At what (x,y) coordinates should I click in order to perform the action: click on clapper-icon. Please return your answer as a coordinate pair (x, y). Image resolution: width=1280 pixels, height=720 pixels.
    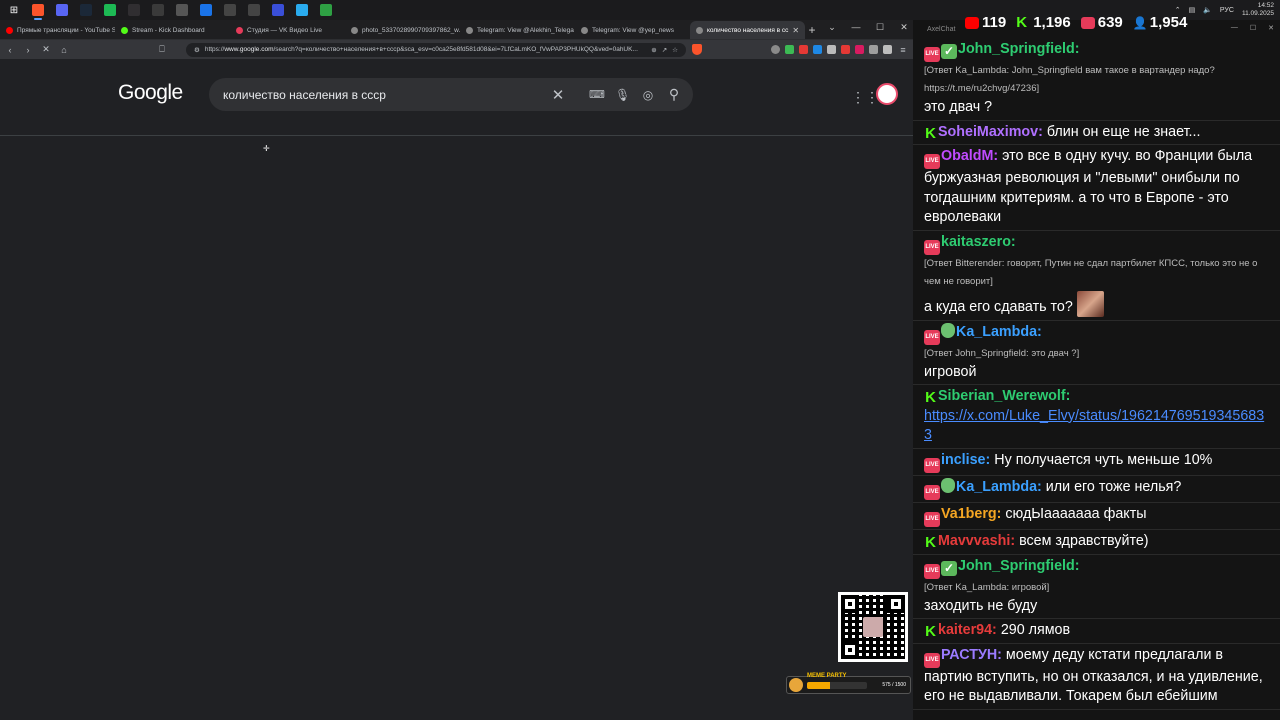
    Looking at the image, I should click on (230, 10).